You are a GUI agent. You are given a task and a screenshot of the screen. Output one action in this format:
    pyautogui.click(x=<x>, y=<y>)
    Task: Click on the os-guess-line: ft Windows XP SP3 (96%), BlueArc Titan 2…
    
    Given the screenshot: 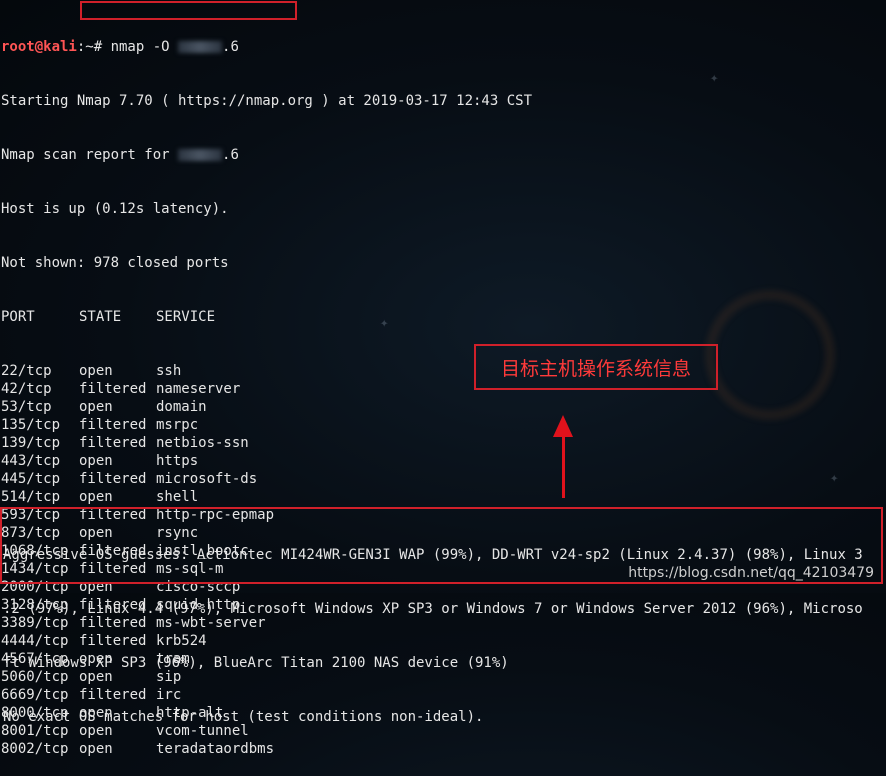 What is the action you would take?
    pyautogui.click(x=256, y=663)
    